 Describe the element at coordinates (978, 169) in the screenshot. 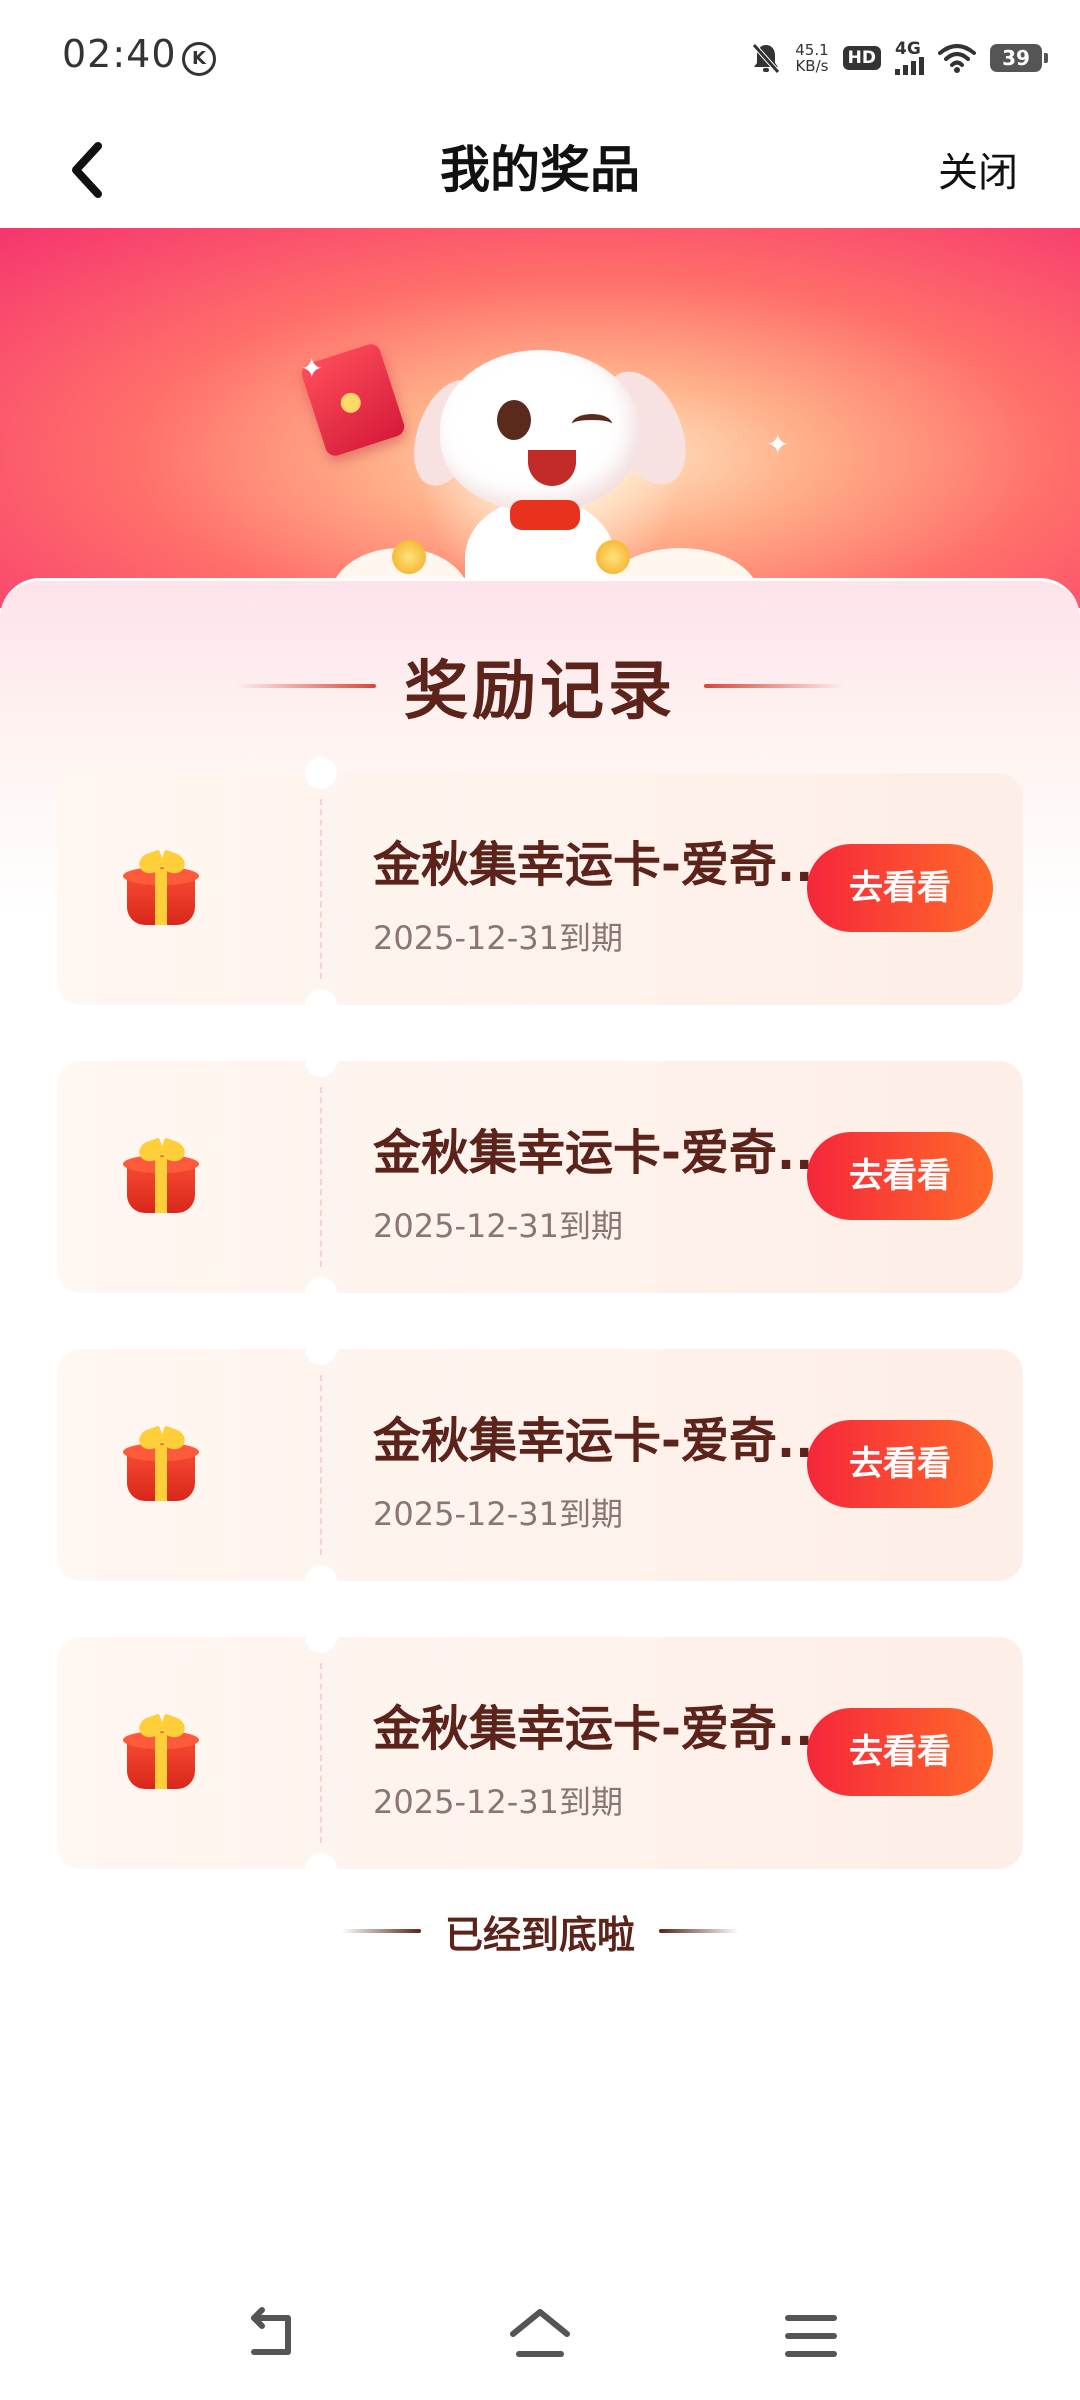

I see `close-button: 关闭` at that location.